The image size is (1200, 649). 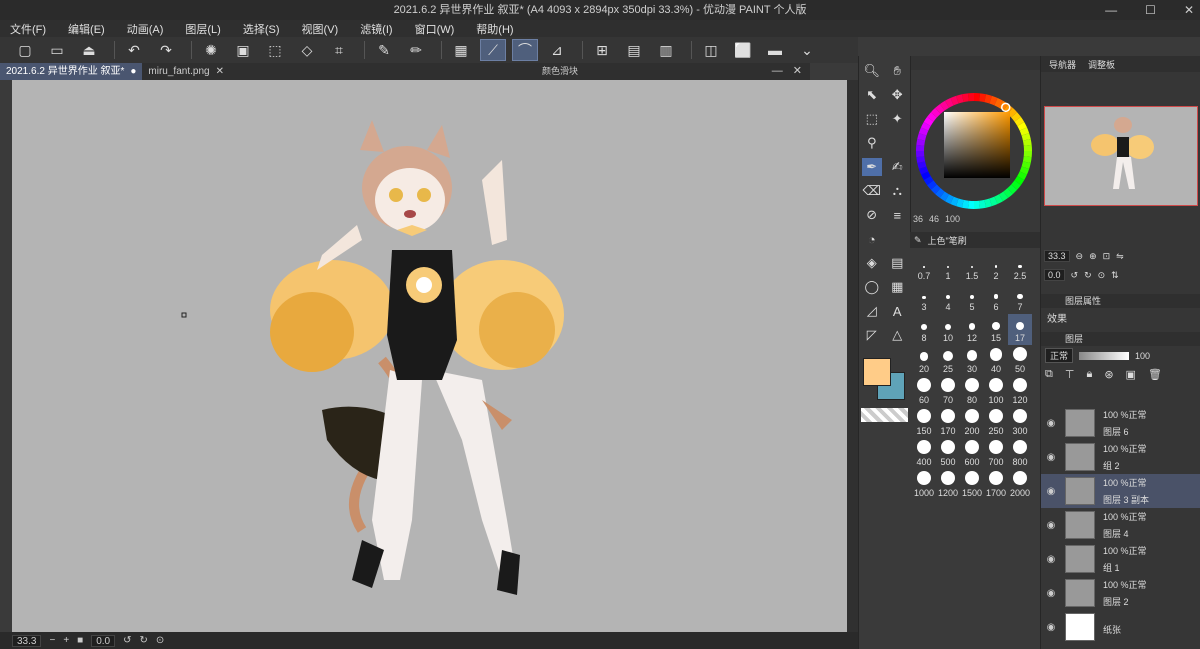 I want to click on layer-row: ◉ 100 %正常组 2, so click(x=1120, y=457).